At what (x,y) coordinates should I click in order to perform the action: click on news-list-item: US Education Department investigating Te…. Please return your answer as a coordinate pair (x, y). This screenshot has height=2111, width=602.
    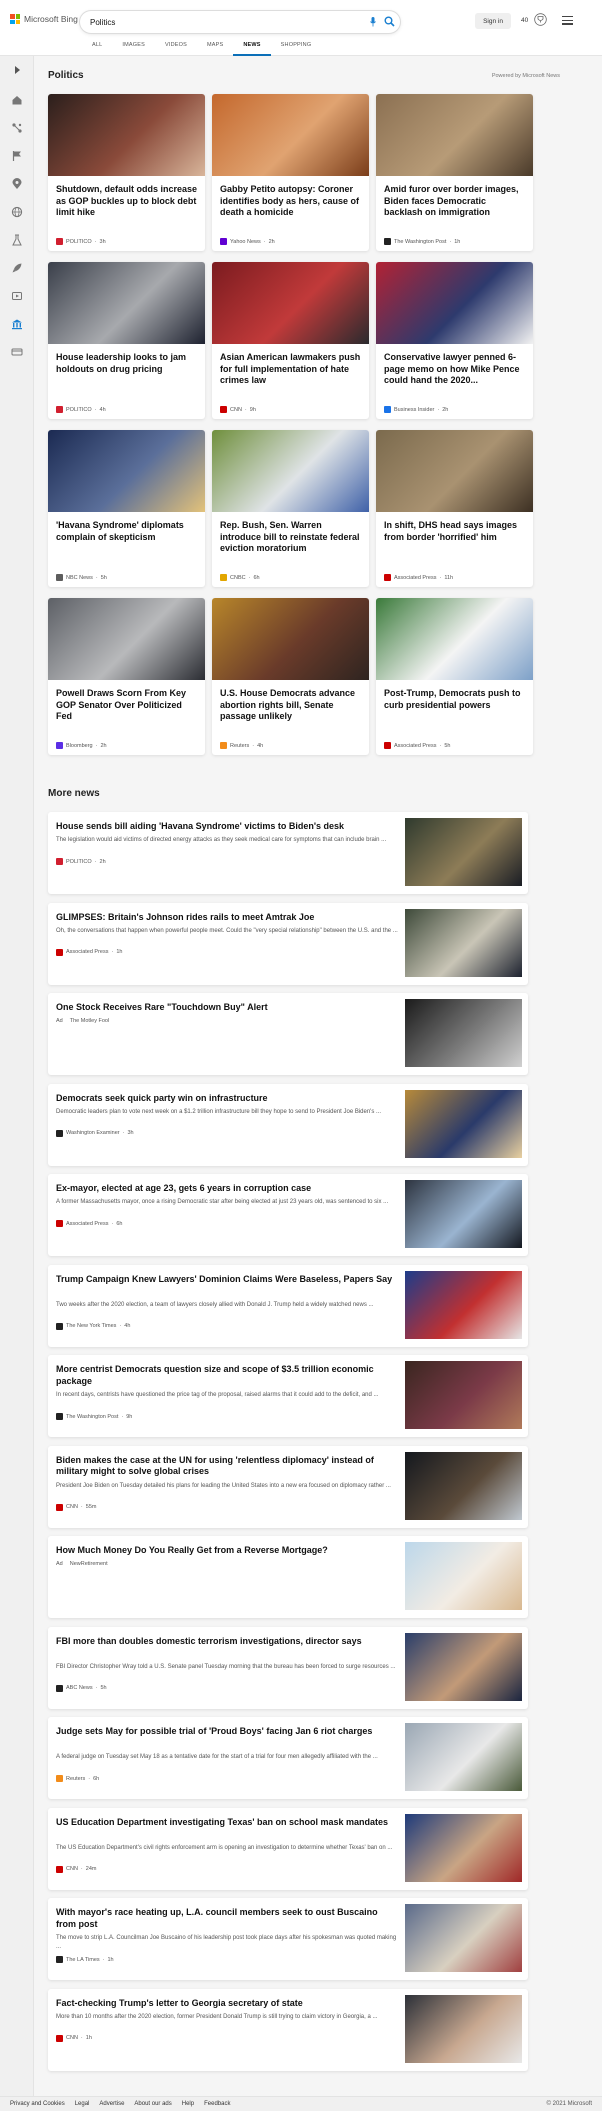
    Looking at the image, I should click on (288, 1848).